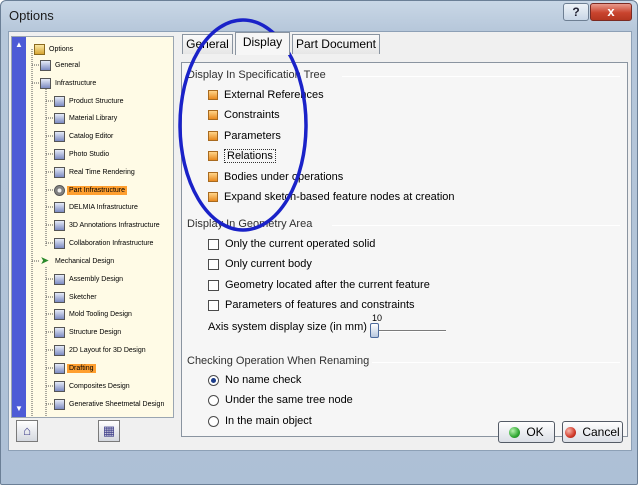  Describe the element at coordinates (571, 432) in the screenshot. I see `cancel-status-icon` at that location.